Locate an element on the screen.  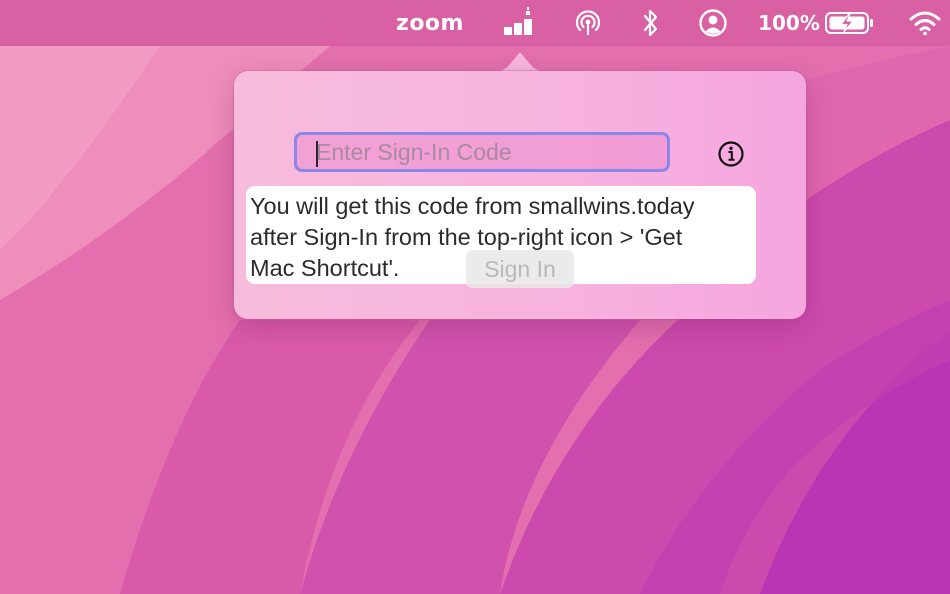
zoom-menu-item: zoom is located at coordinates (430, 23).